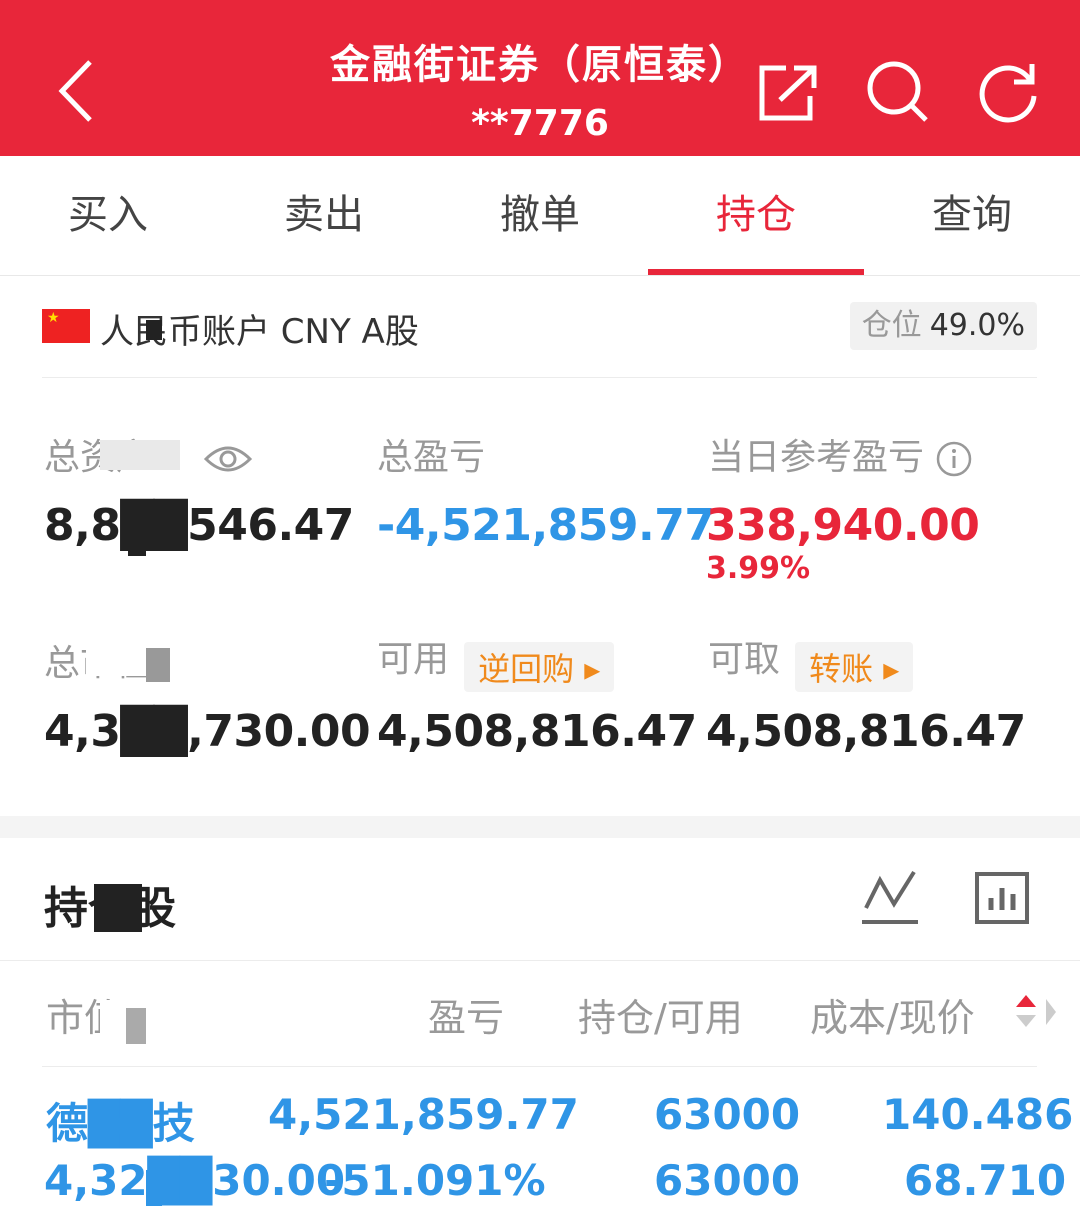 The height and width of the screenshot is (1227, 1080). I want to click on withdrawable-value: 4,508,816.47, so click(866, 731).